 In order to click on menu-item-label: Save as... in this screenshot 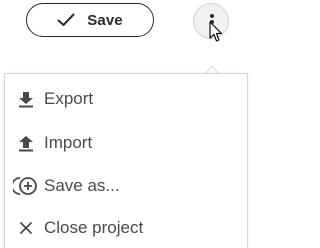, I will do `click(82, 185)`.